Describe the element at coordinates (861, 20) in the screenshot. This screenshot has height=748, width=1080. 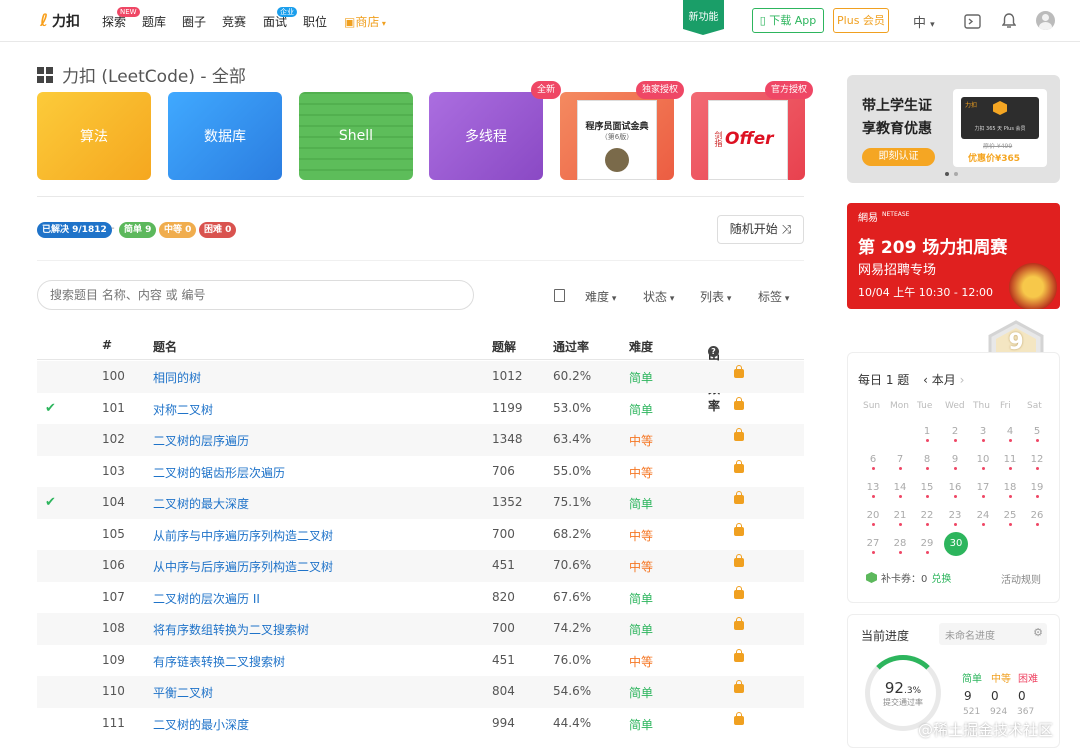
I see `plus-member-button: Plus 会员` at that location.